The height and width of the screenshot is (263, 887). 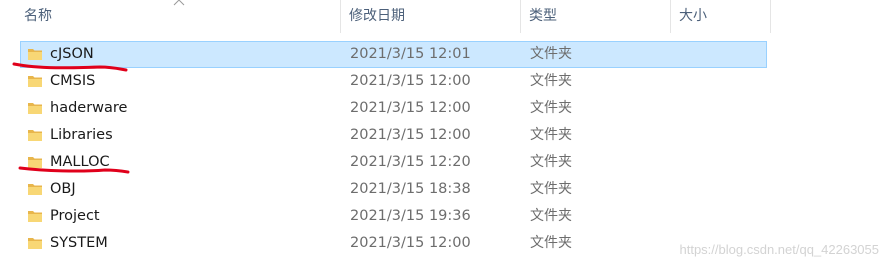 I want to click on file-name: cJSON, so click(x=72, y=54).